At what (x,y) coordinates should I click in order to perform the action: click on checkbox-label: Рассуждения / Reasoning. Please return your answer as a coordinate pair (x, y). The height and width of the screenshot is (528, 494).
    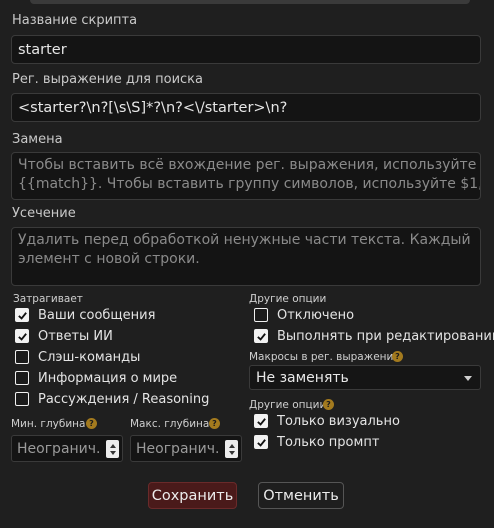
    Looking at the image, I should click on (124, 399).